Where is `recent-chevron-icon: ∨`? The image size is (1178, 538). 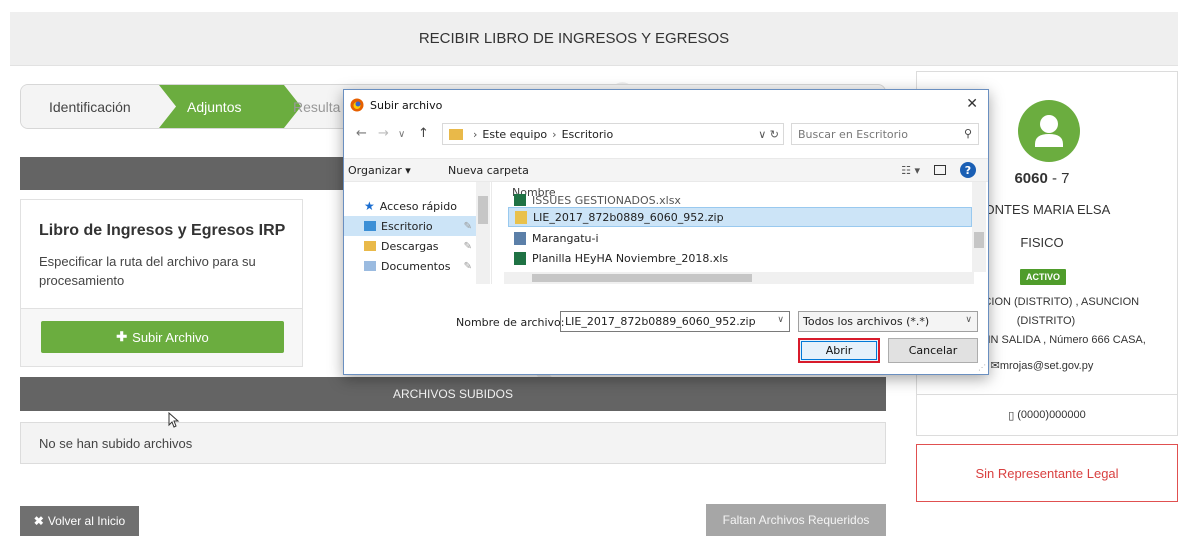 recent-chevron-icon: ∨ is located at coordinates (401, 134).